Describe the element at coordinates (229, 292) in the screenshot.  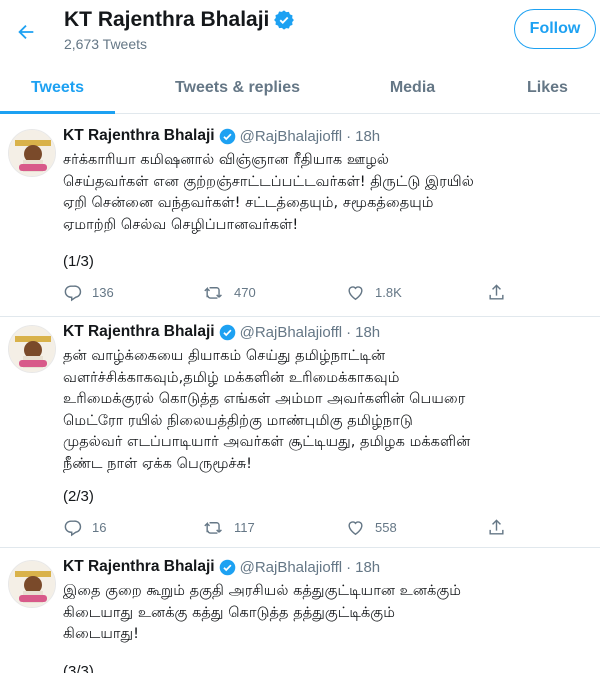
I see `retweet-button: 470` at that location.